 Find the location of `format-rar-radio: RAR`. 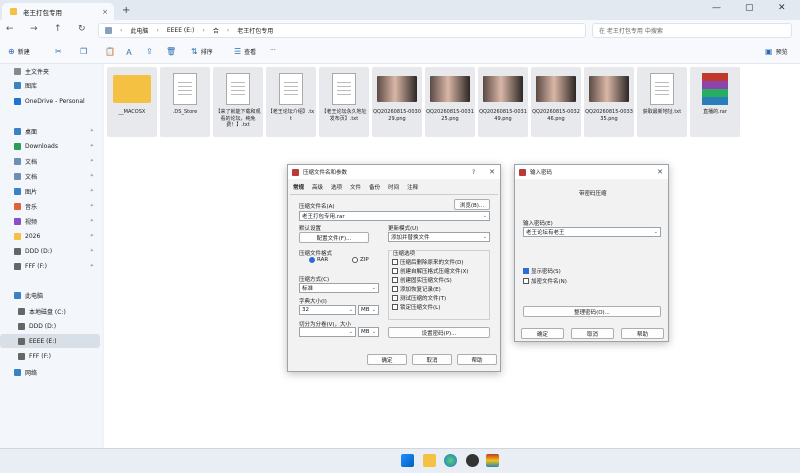

format-rar-radio: RAR is located at coordinates (318, 260).